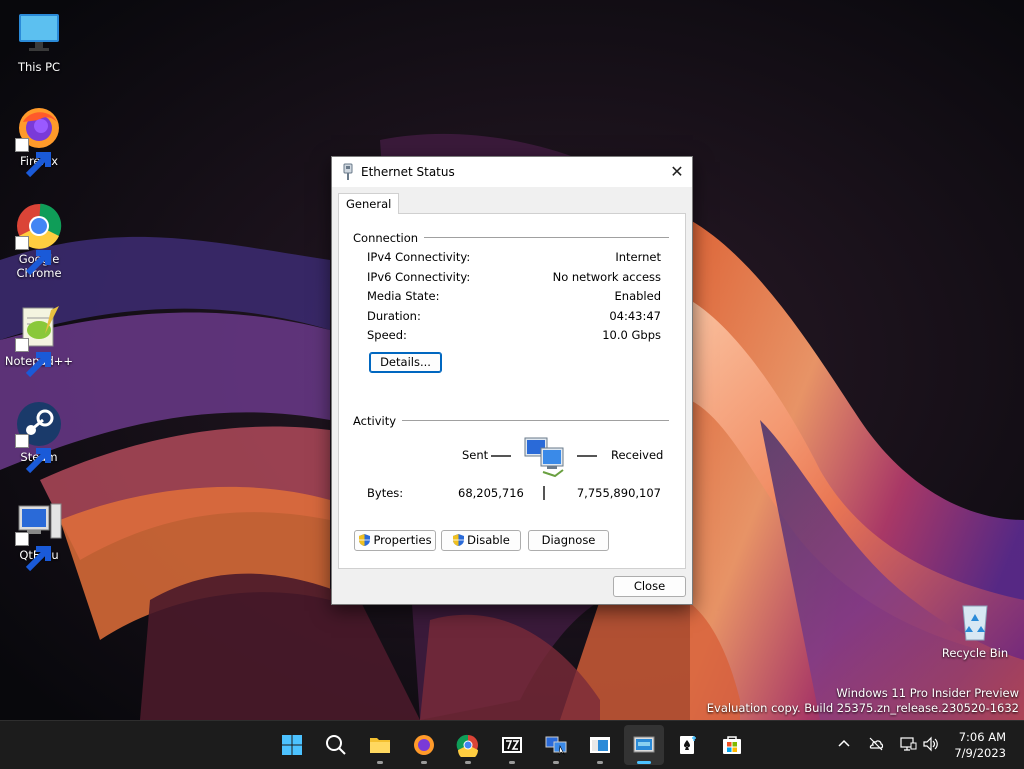  I want to click on taskbar-search-button, so click(336, 745).